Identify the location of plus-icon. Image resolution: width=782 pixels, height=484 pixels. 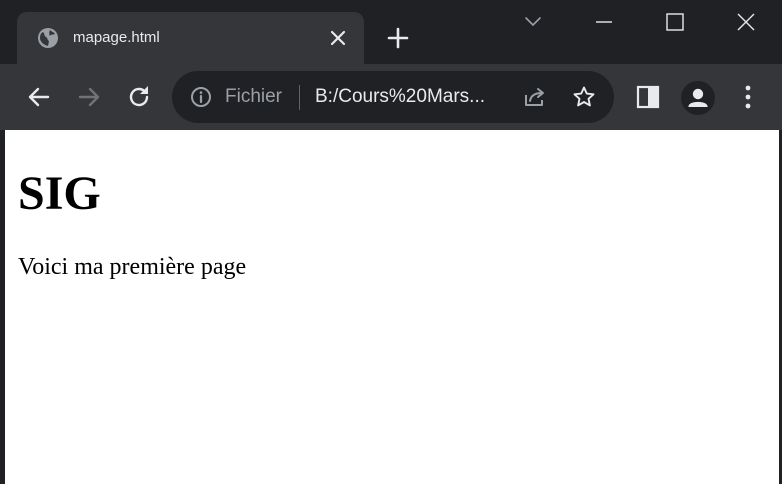
(398, 38).